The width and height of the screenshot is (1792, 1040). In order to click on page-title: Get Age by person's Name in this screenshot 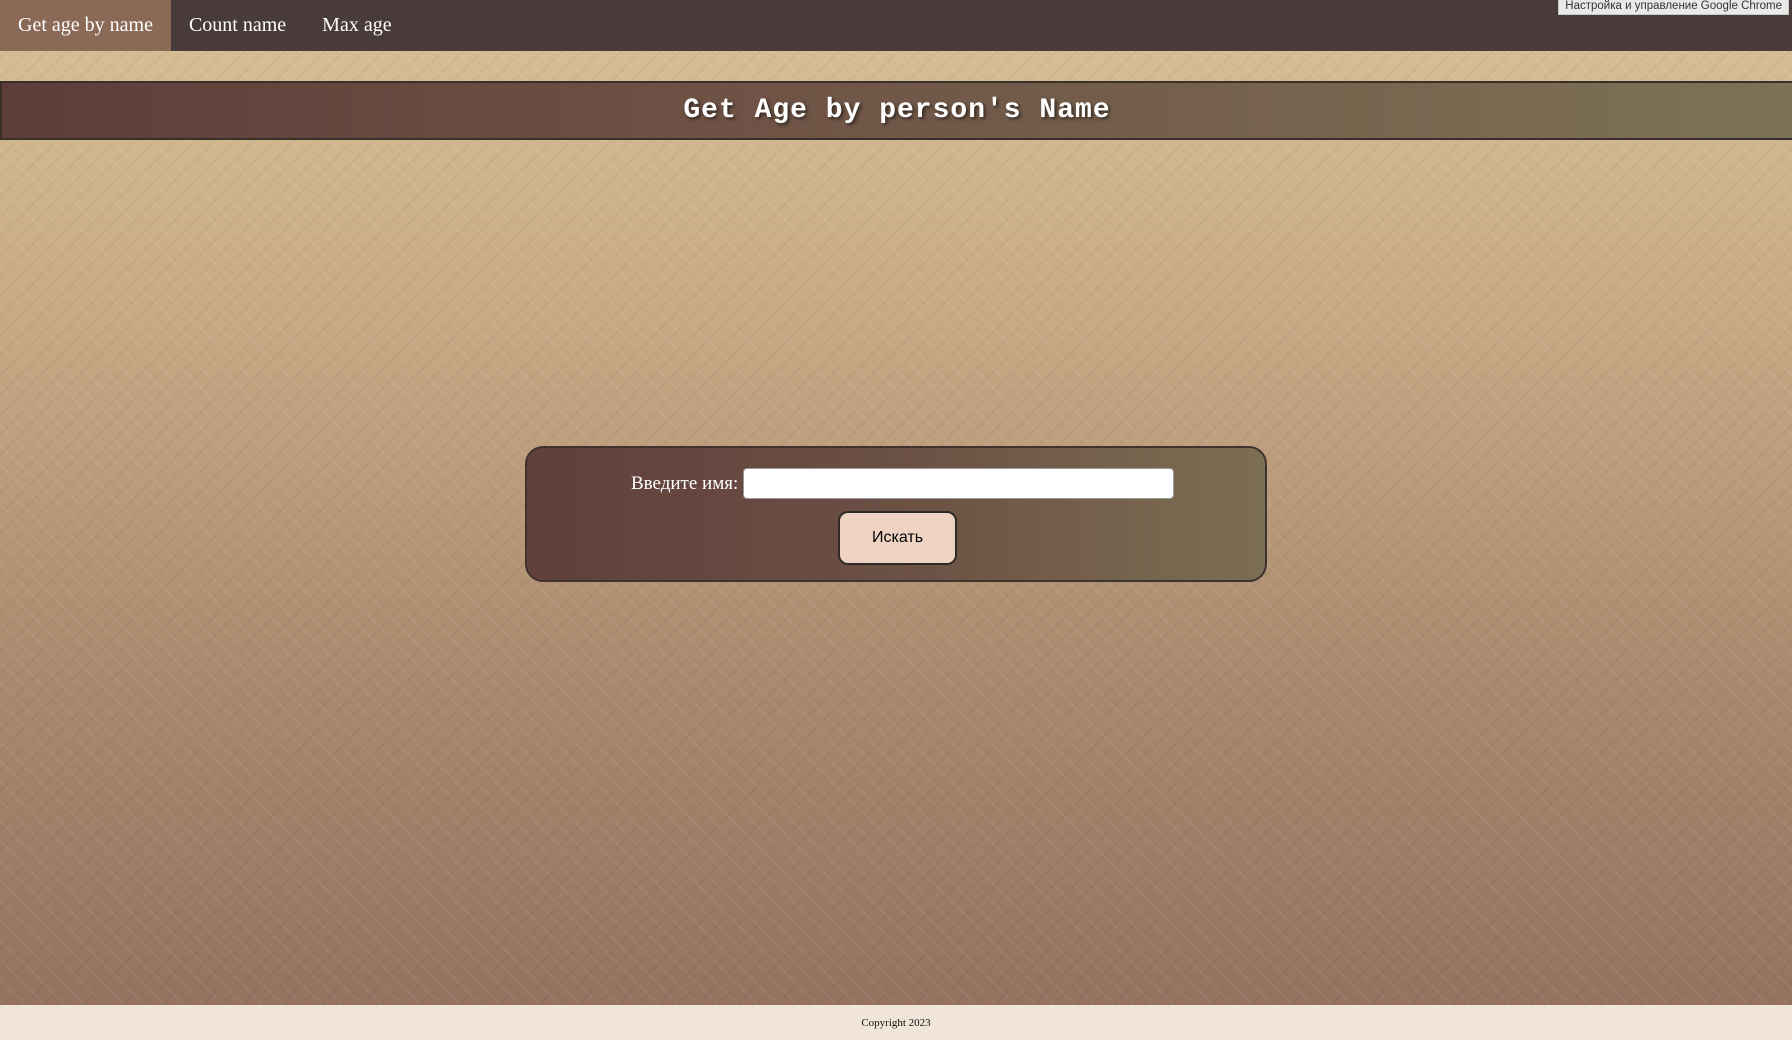, I will do `click(897, 110)`.